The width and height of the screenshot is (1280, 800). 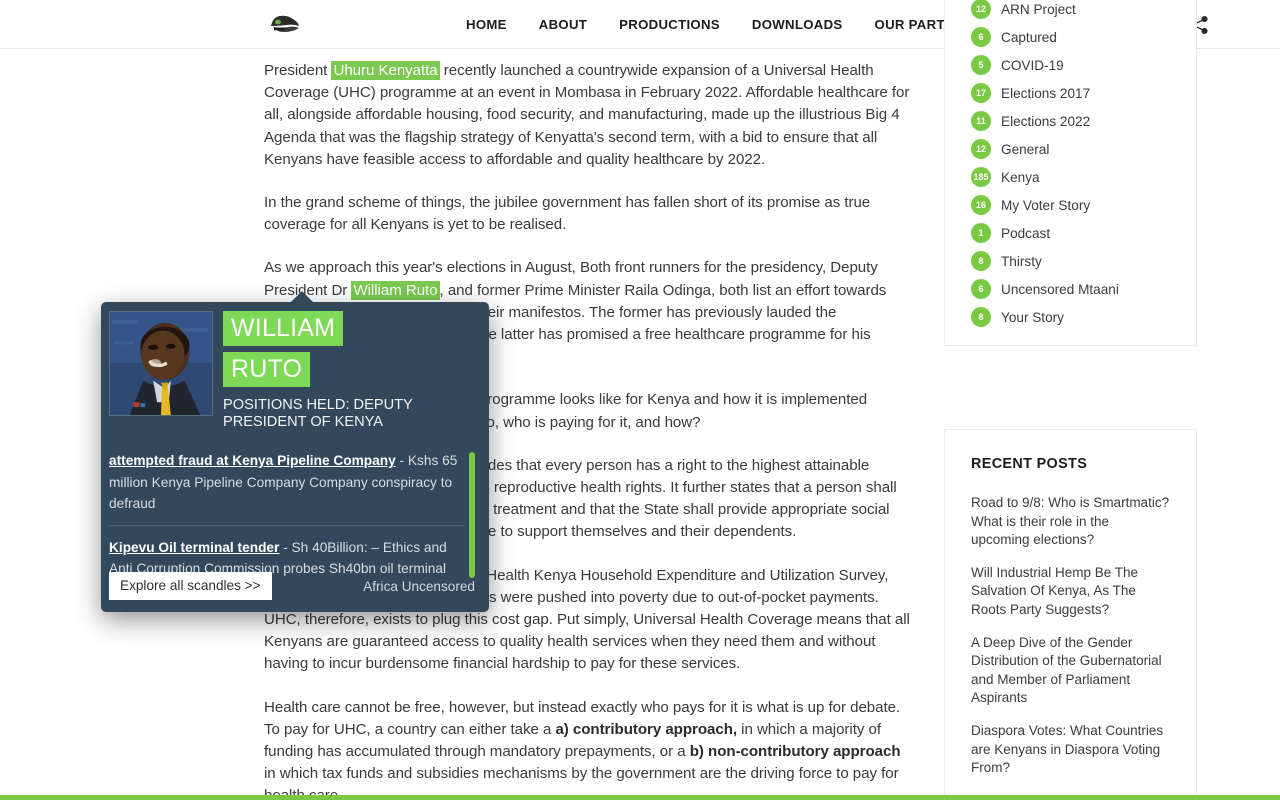 I want to click on scandal-title-link: Kipevu Oil terminal tender, so click(x=194, y=547).